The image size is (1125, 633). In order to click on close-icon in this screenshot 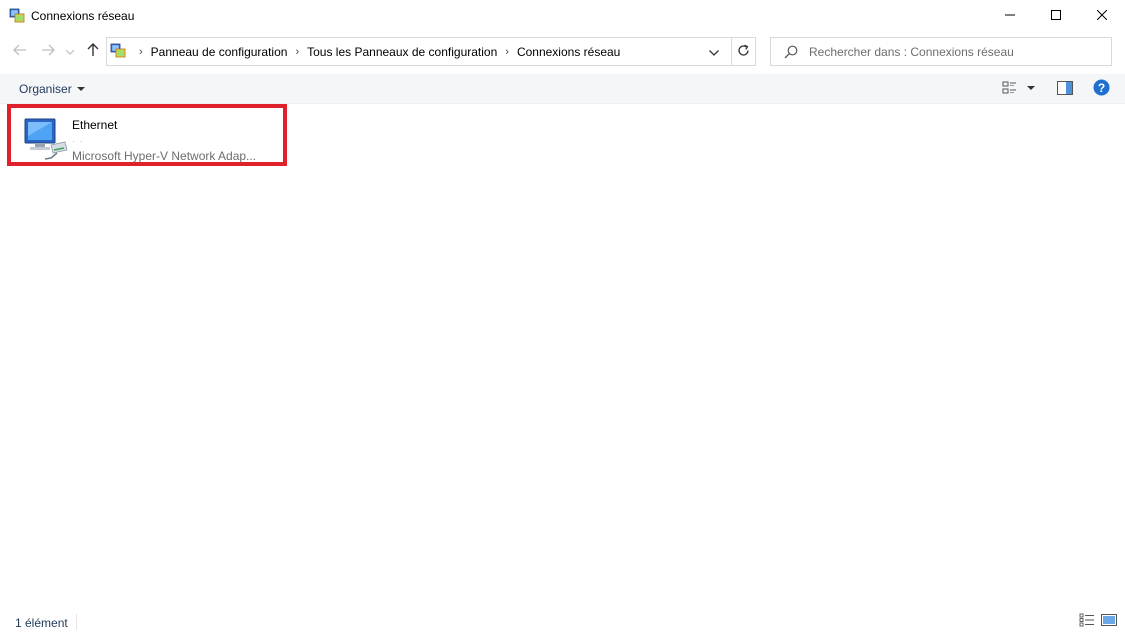, I will do `click(1102, 16)`.